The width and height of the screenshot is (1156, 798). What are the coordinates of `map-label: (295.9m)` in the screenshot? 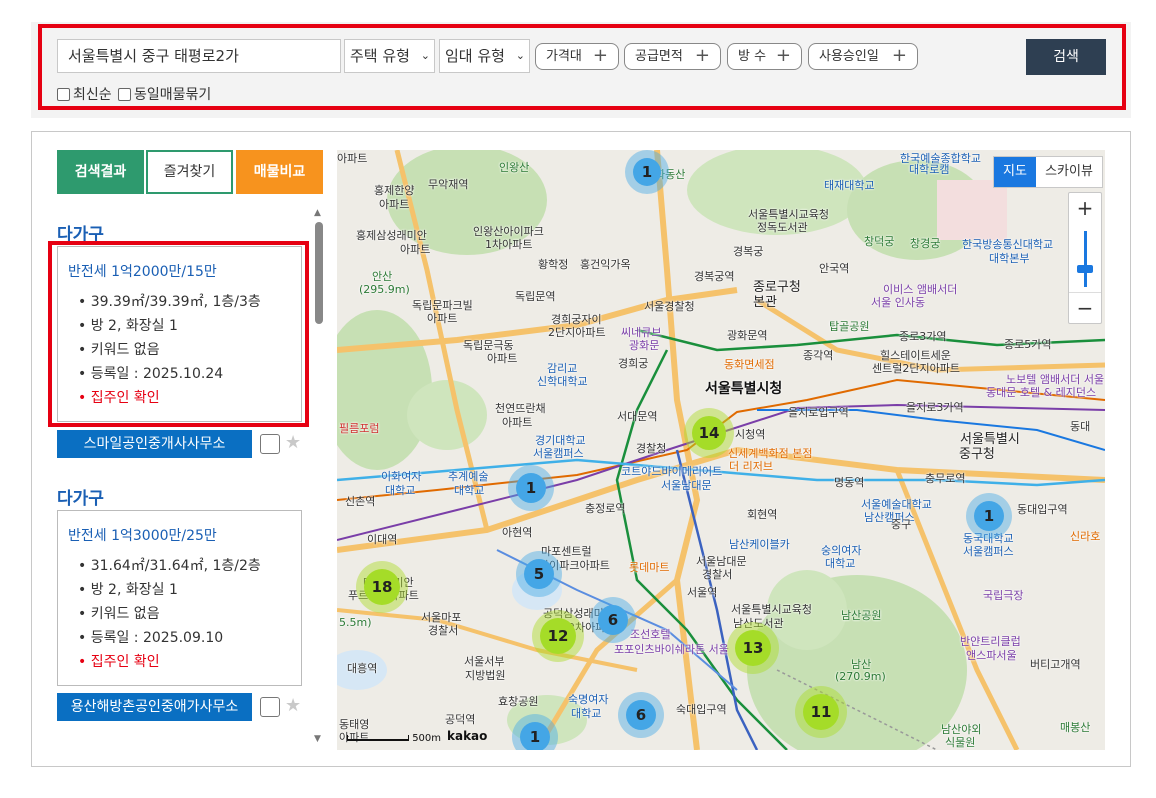 It's located at (384, 289).